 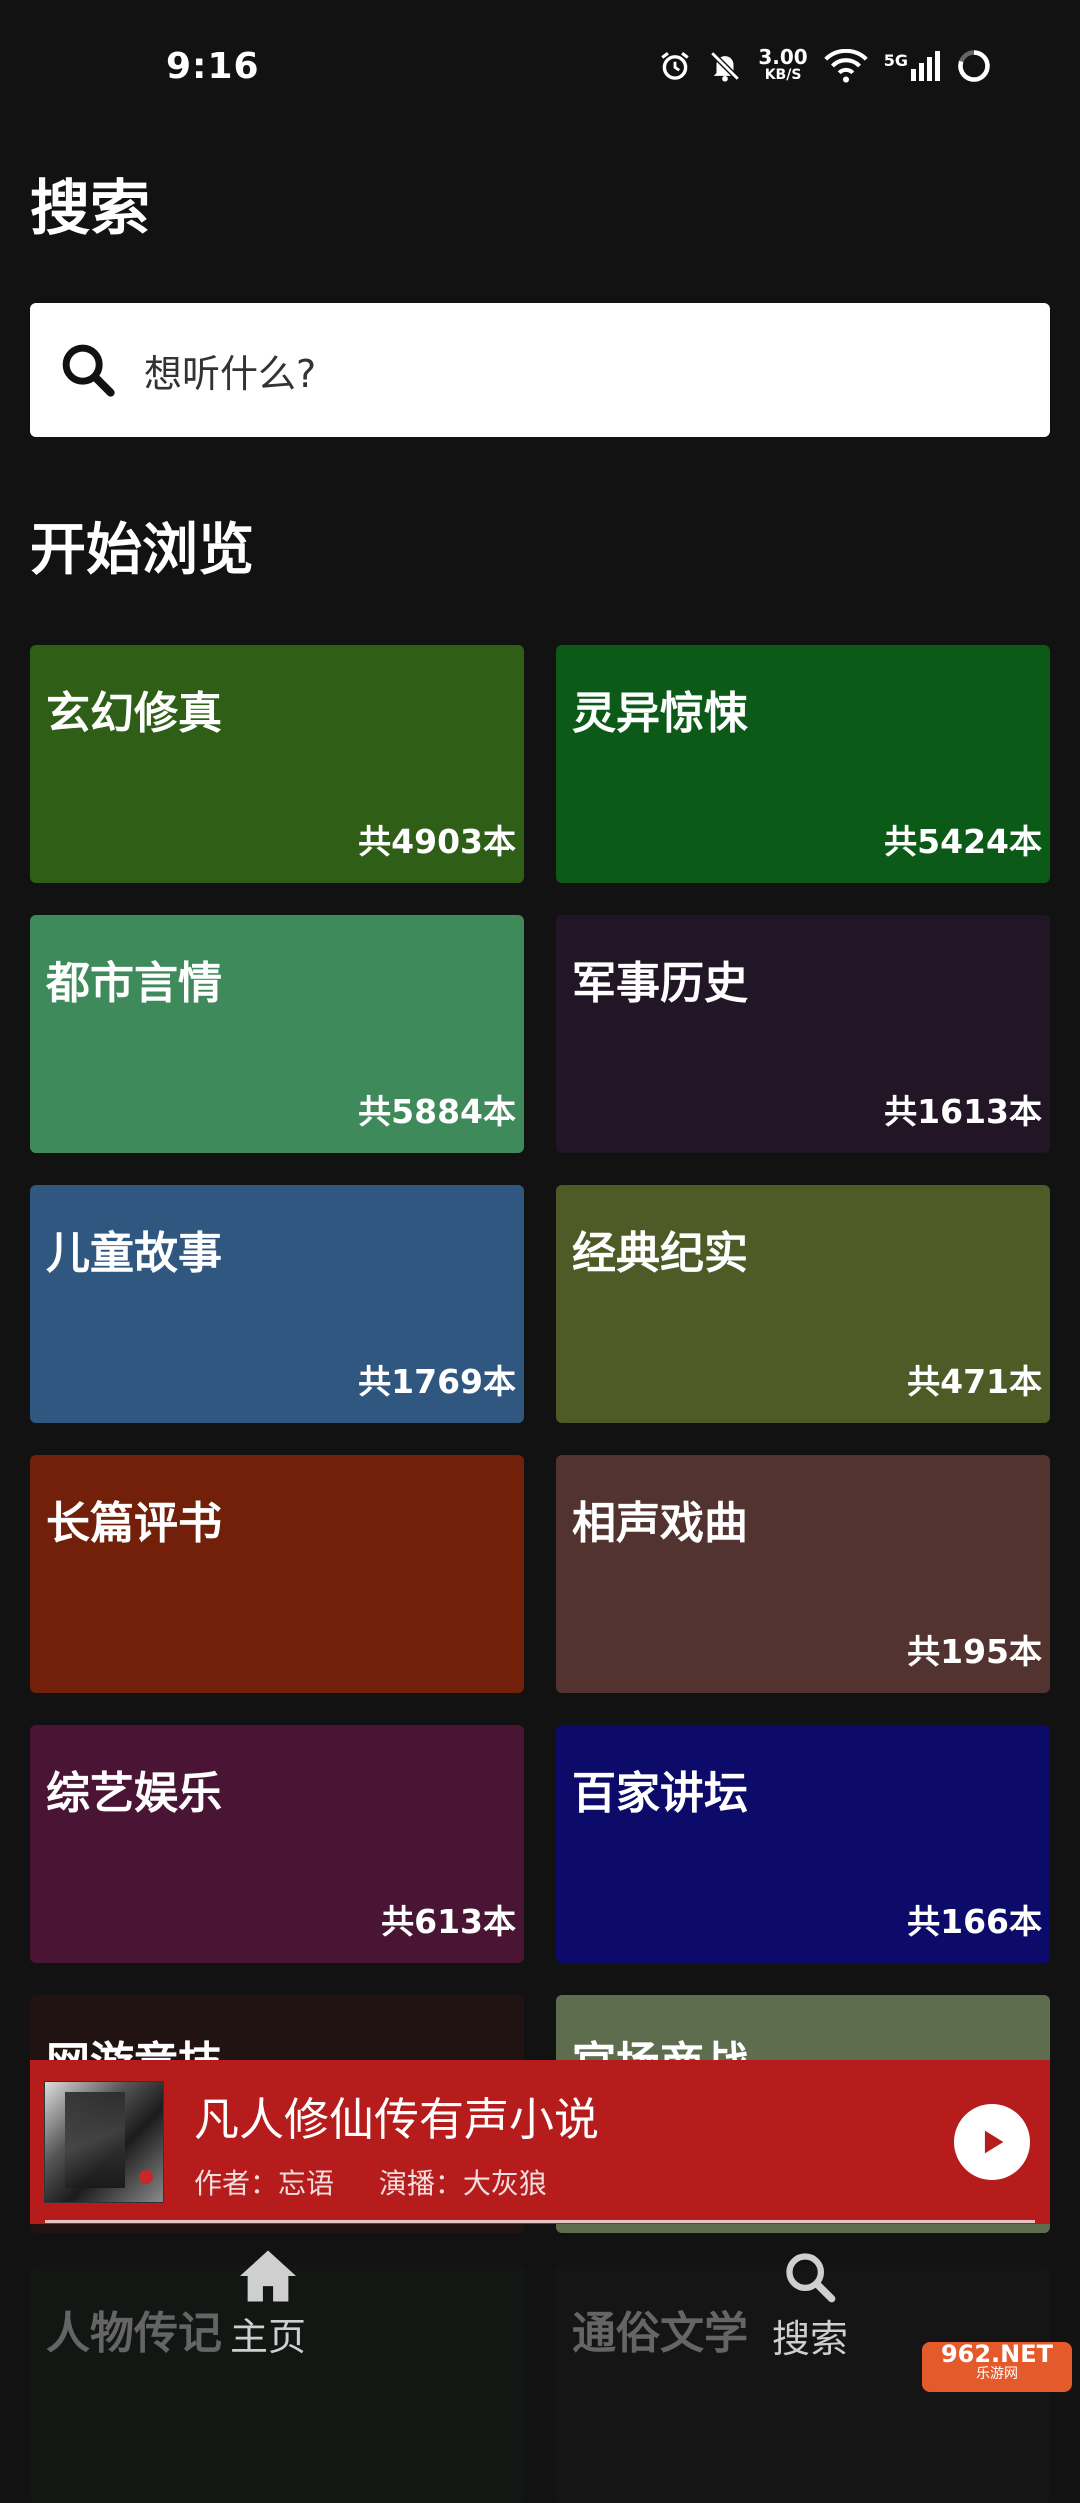 What do you see at coordinates (437, 841) in the screenshot?
I see `category-count: 共4903本` at bounding box center [437, 841].